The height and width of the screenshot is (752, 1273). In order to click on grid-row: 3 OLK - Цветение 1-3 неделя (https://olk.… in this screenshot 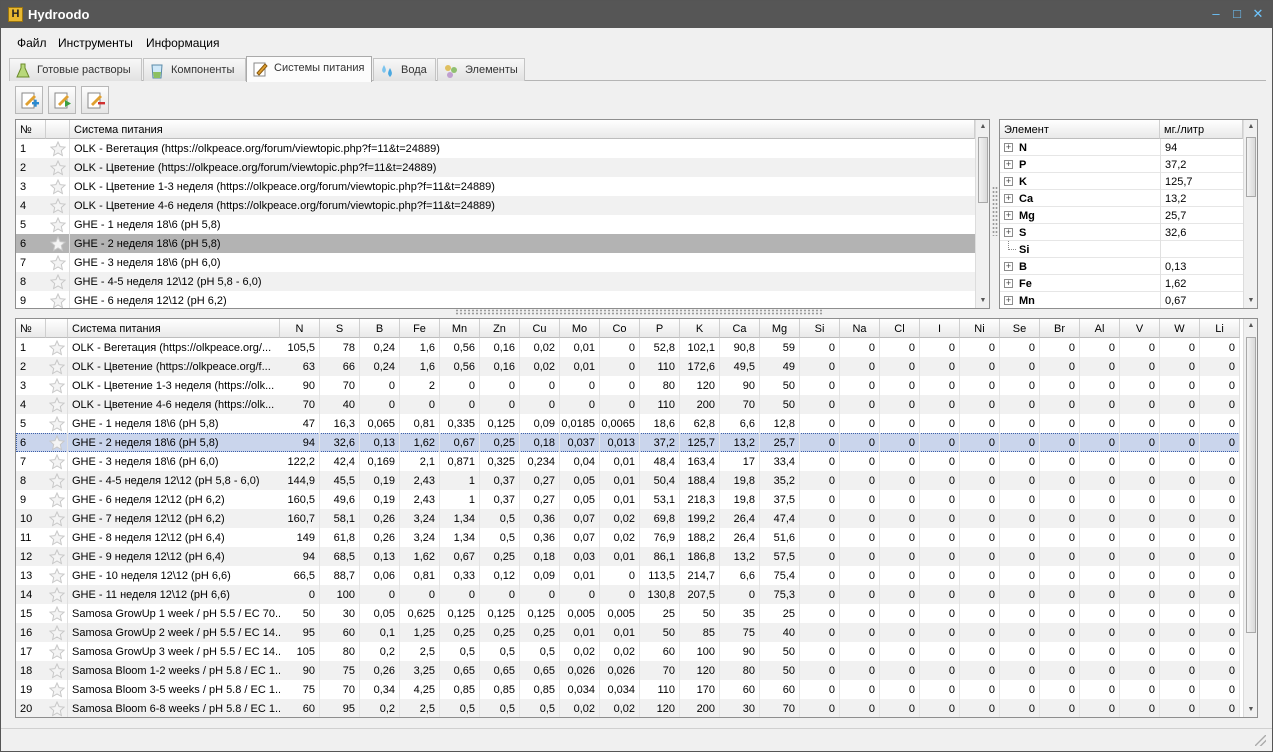, I will do `click(628, 385)`.